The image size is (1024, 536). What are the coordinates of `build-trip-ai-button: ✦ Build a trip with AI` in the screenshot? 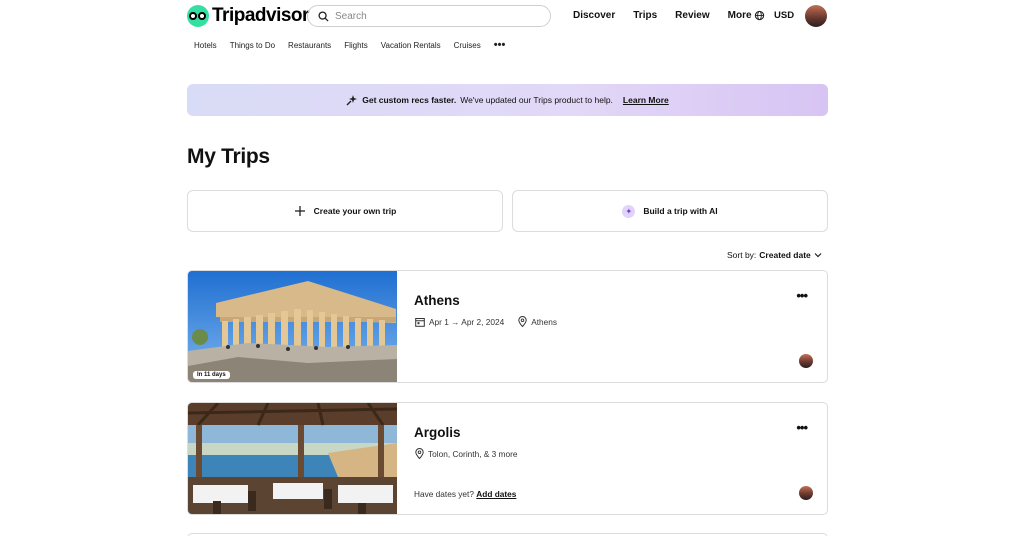 It's located at (670, 211).